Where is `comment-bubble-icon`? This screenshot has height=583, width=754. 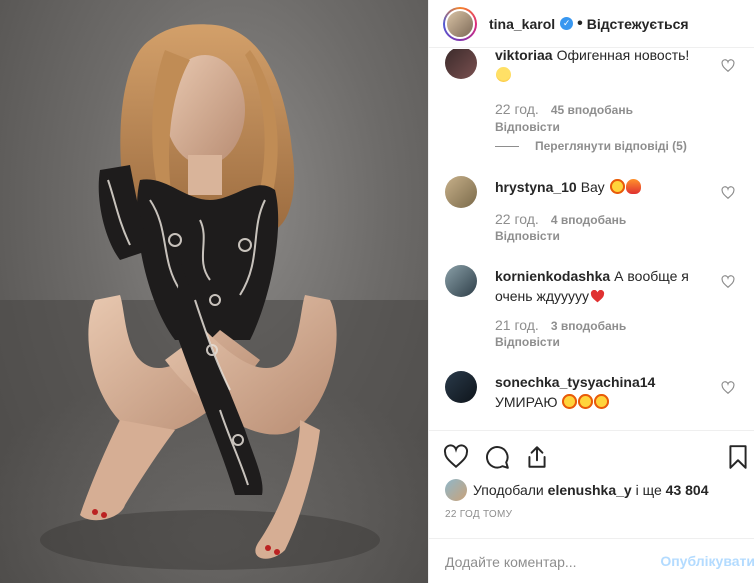 comment-bubble-icon is located at coordinates (497, 457).